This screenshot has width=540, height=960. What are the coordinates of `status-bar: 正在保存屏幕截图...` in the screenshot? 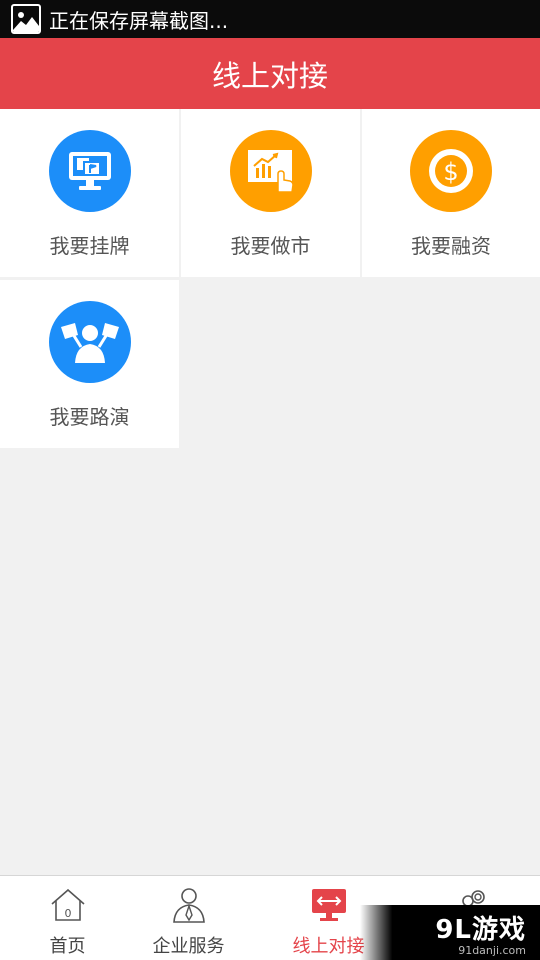 It's located at (270, 19).